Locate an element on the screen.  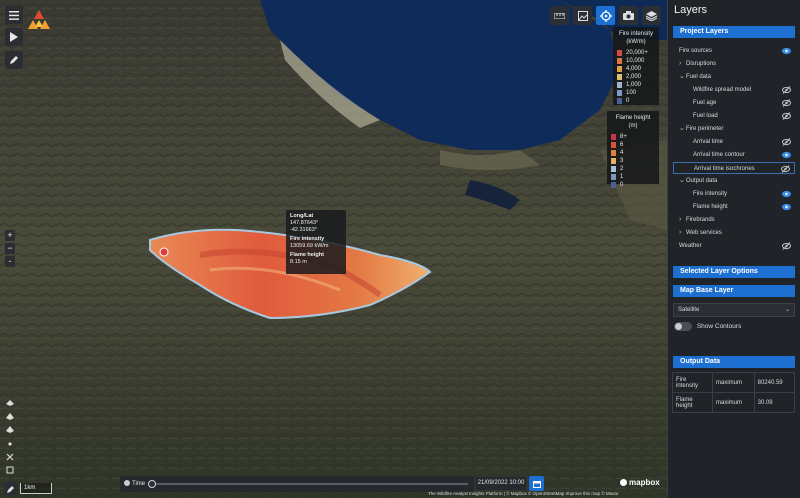
pencil-small-icon is located at coordinates (10, 489).